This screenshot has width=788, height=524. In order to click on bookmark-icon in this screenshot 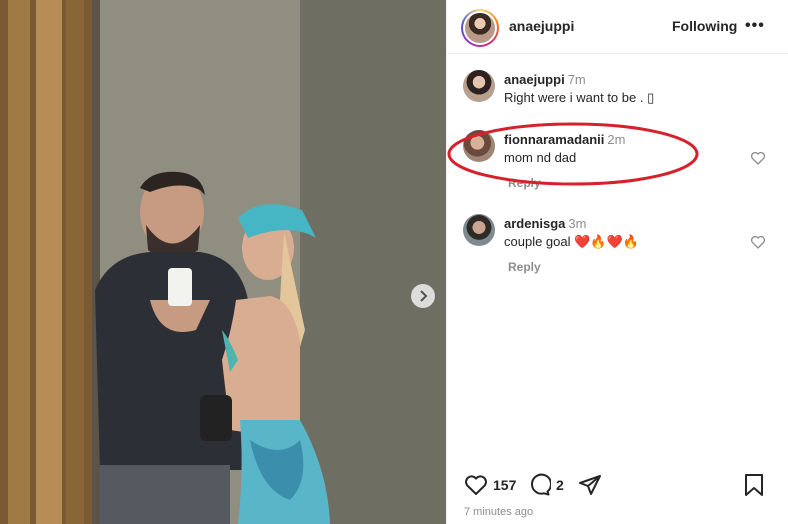, I will do `click(754, 485)`.